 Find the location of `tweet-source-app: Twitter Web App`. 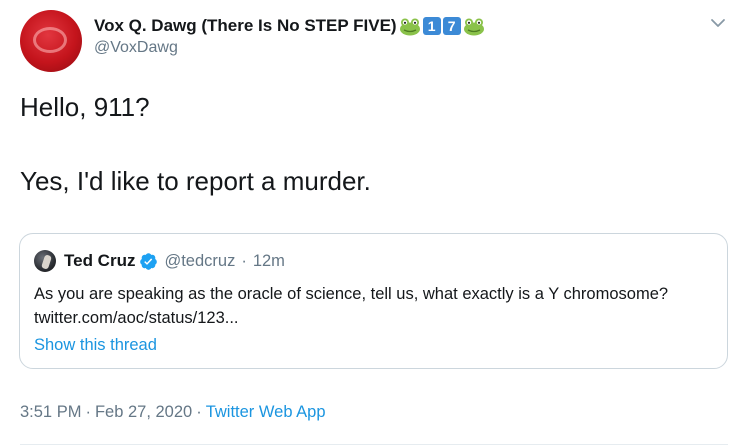

tweet-source-app: Twitter Web App is located at coordinates (266, 412).